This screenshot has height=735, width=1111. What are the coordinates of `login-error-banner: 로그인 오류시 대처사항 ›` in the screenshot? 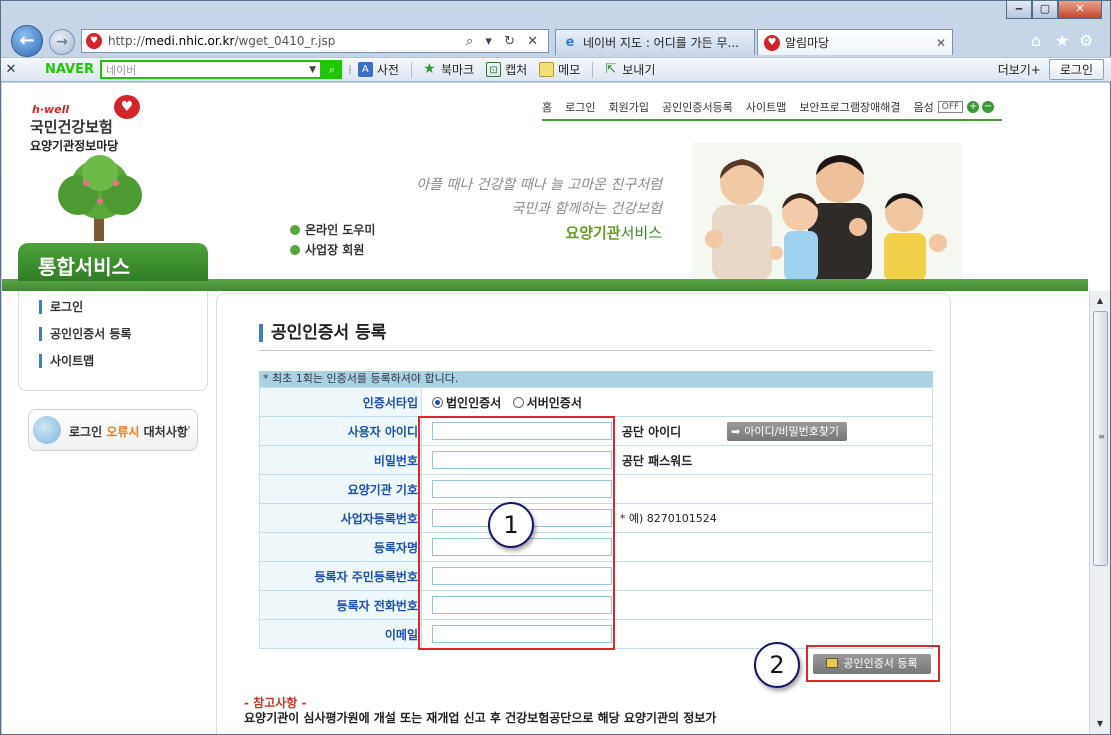 It's located at (113, 430).